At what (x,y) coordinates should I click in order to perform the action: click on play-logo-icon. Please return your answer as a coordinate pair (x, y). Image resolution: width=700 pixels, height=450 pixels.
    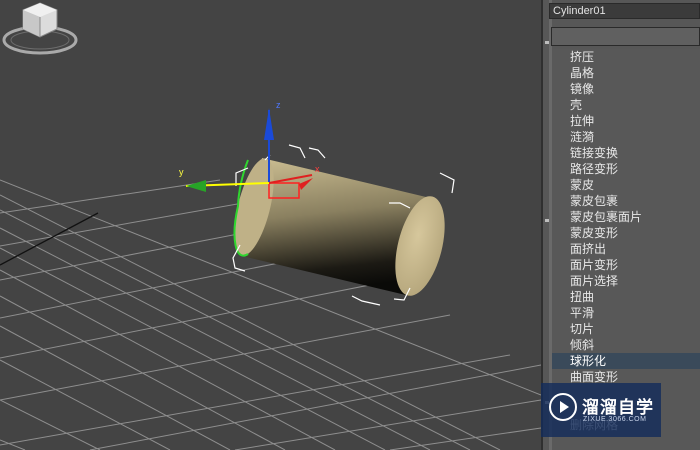
    Looking at the image, I should click on (563, 407).